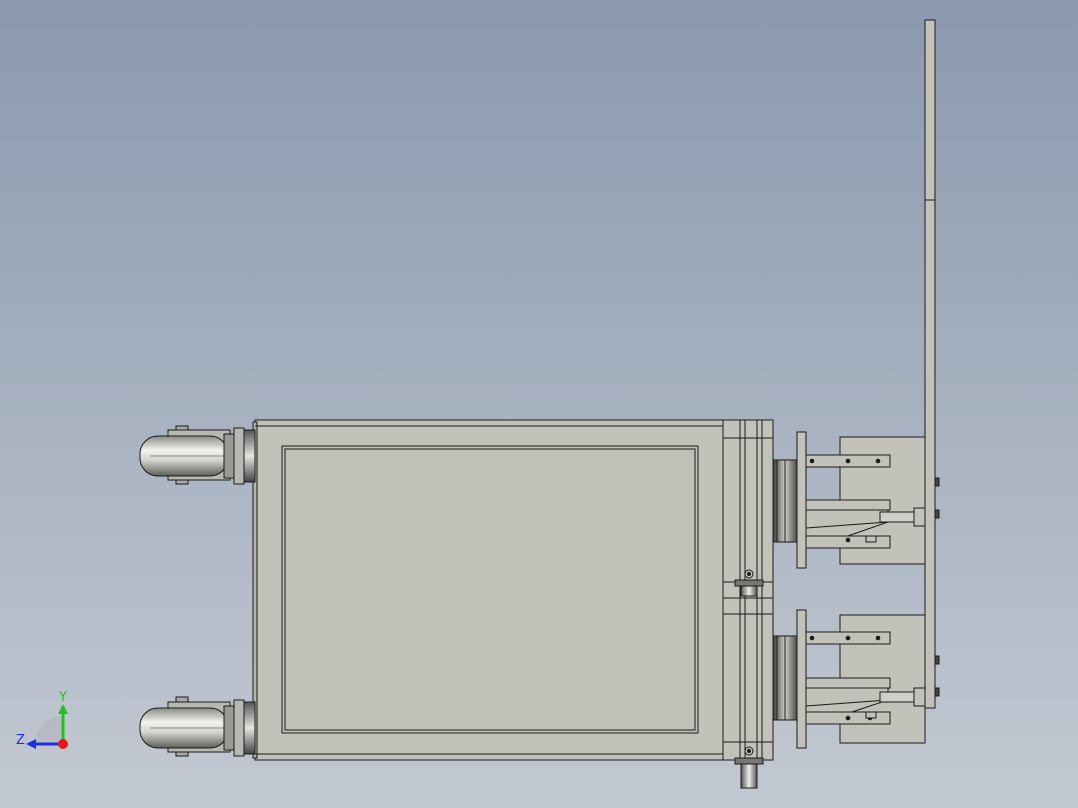 This screenshot has height=808, width=1078. I want to click on triad-label-z: Z, so click(20, 740).